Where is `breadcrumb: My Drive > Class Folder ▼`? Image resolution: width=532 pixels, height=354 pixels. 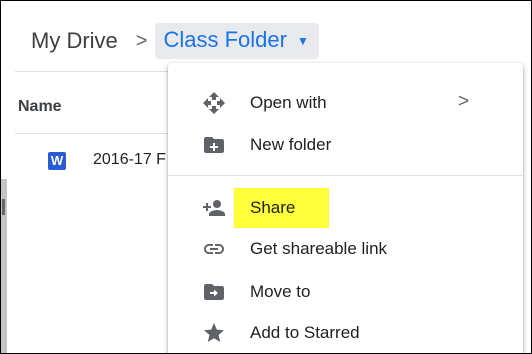 breadcrumb: My Drive > Class Folder ▼ is located at coordinates (175, 41).